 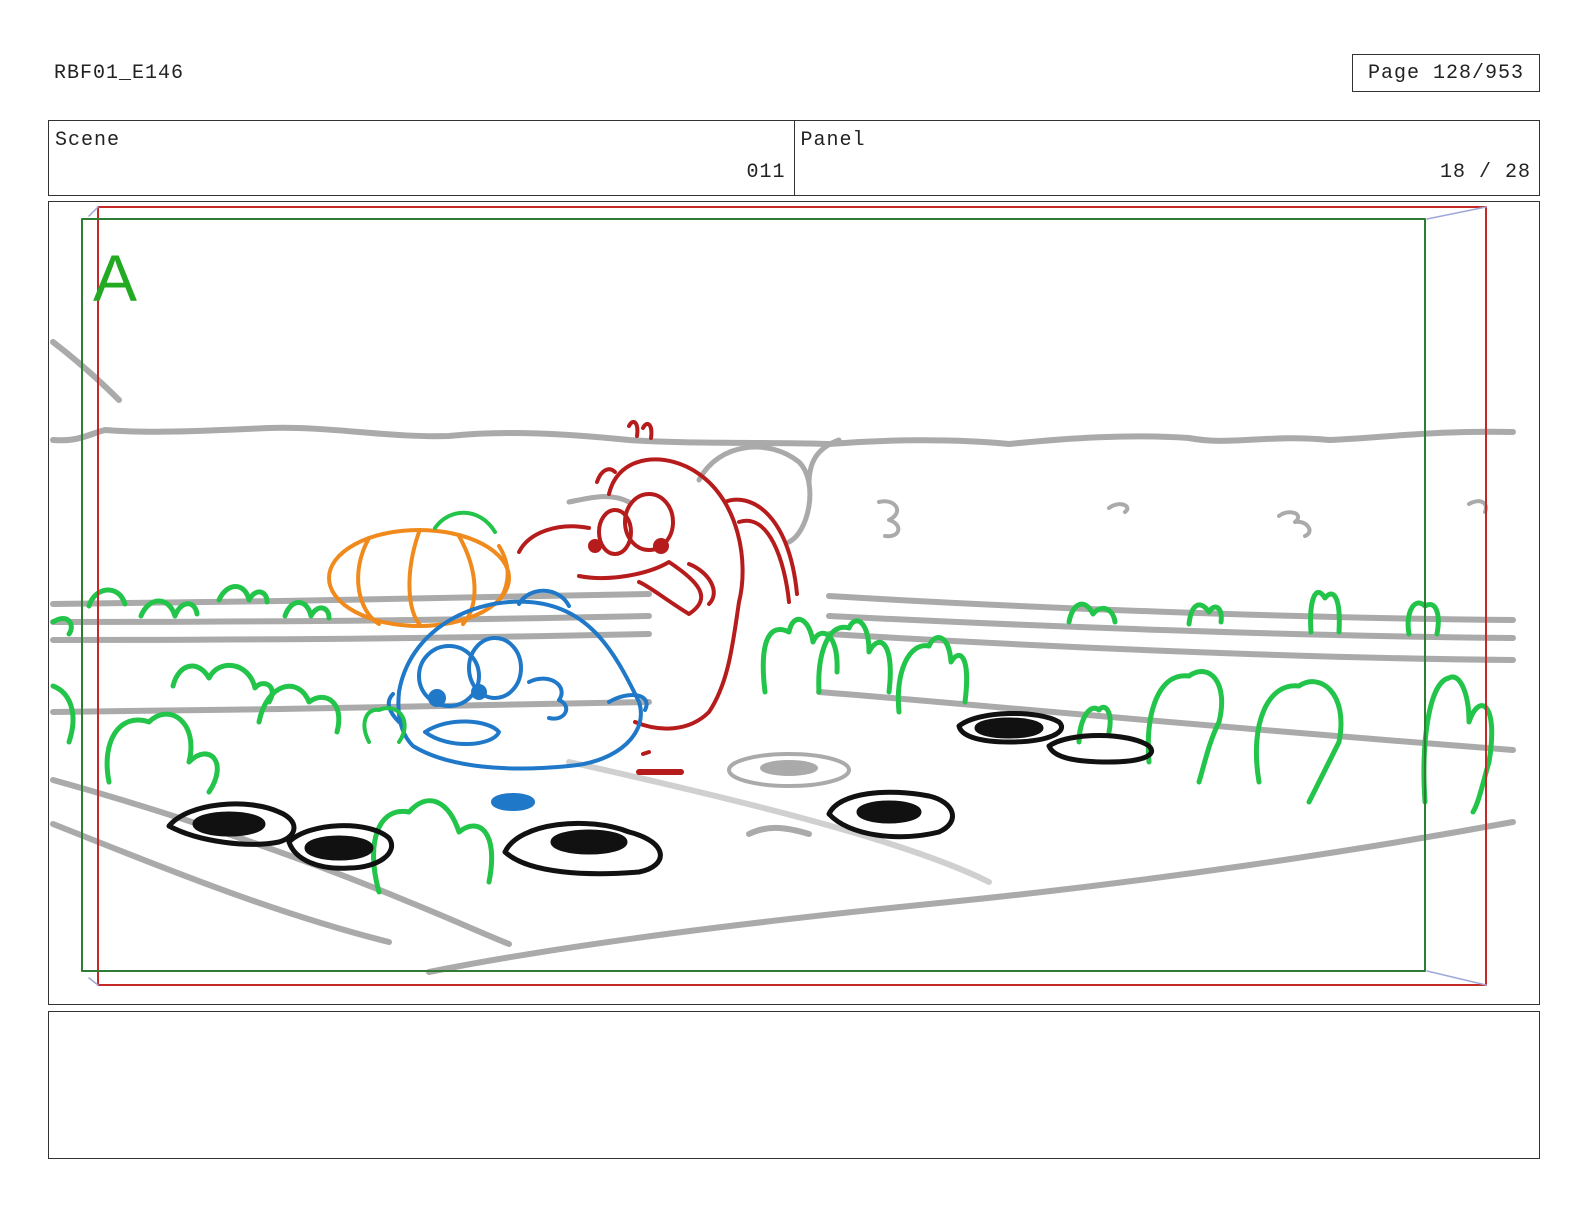 I want to click on pumpkin-sketch, so click(x=419, y=569).